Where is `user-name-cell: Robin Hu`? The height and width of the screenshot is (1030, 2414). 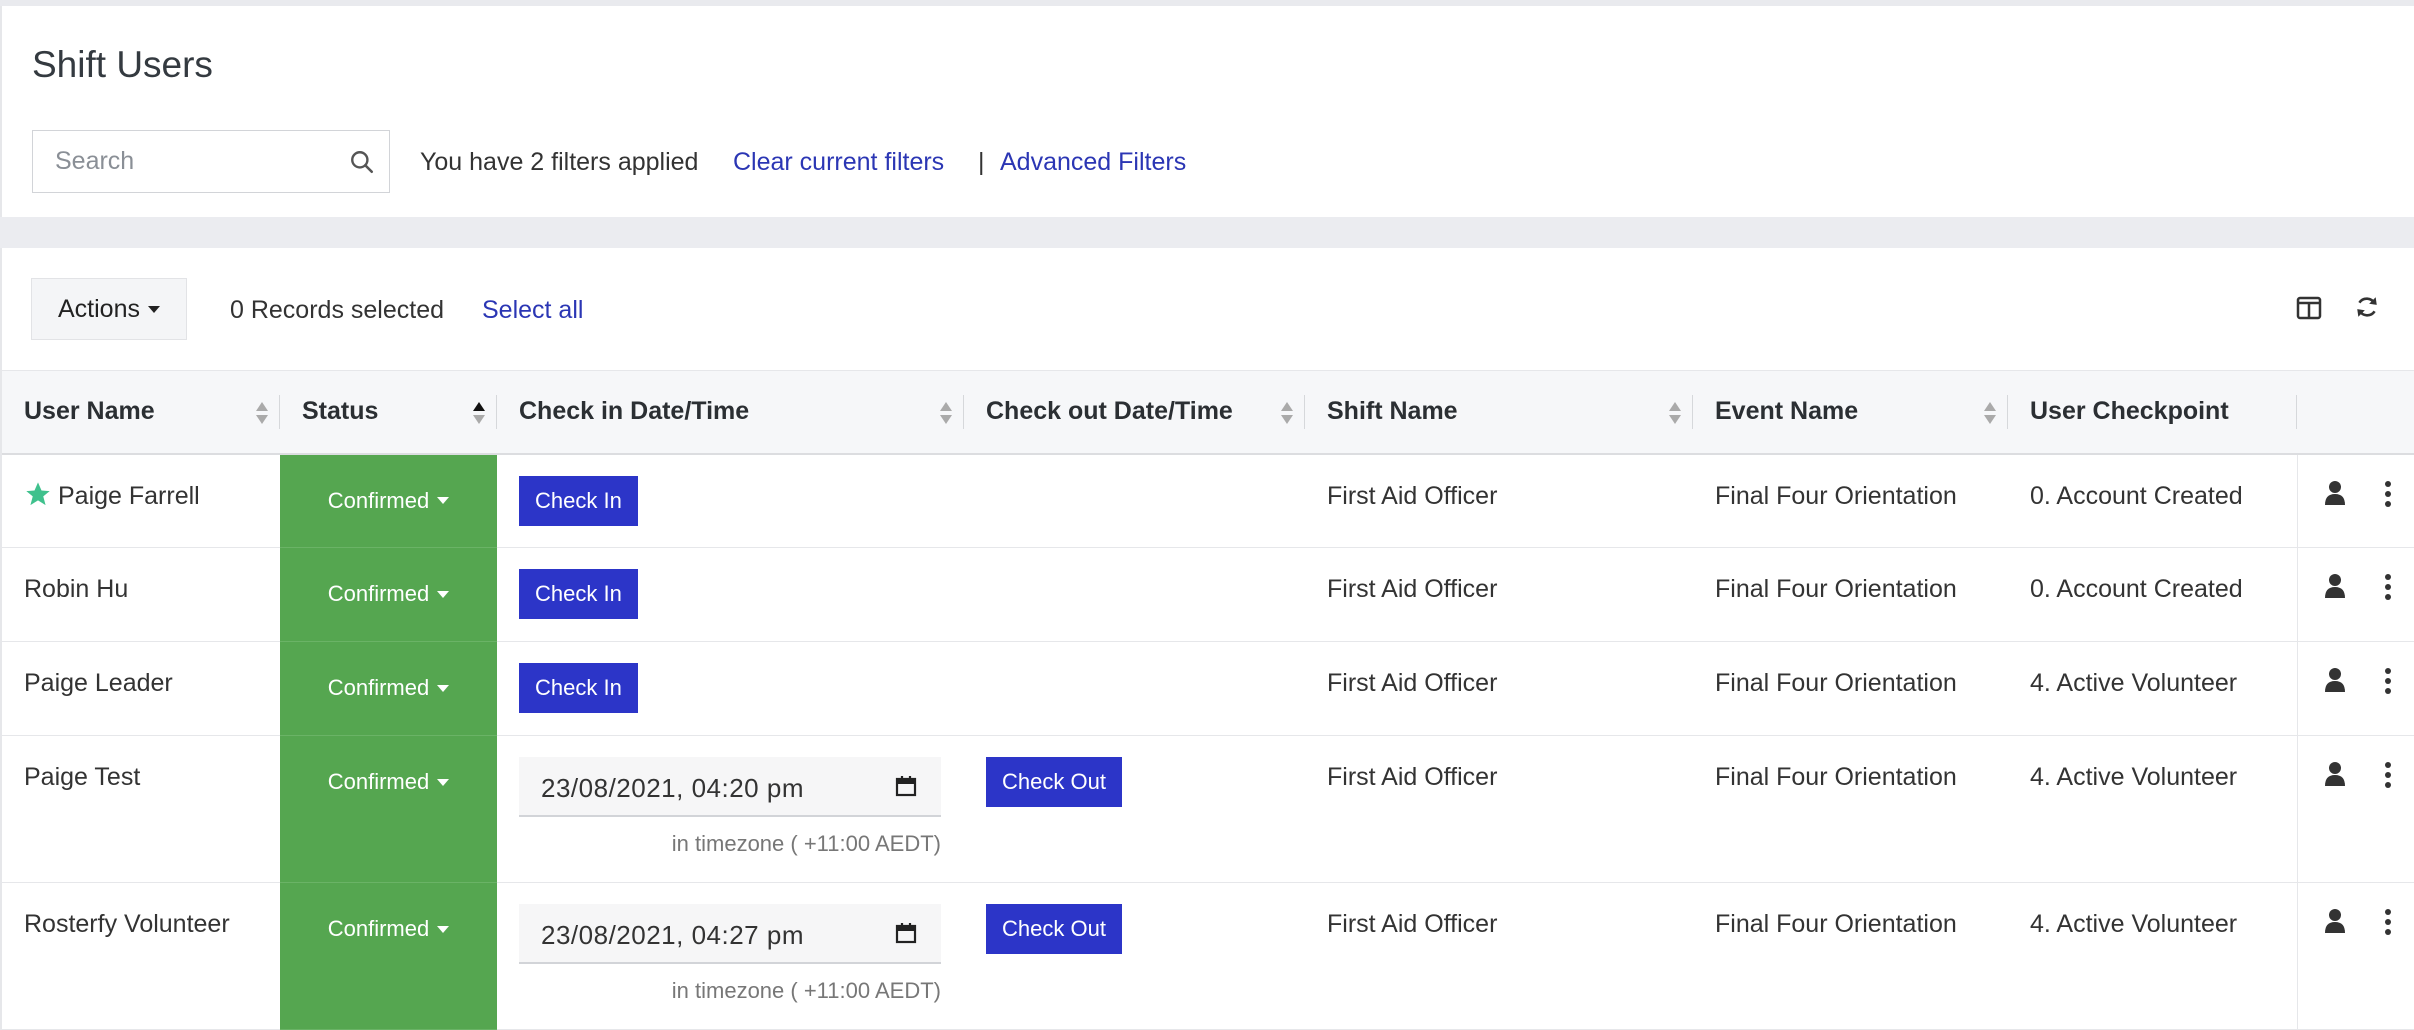 user-name-cell: Robin Hu is located at coordinates (141, 594).